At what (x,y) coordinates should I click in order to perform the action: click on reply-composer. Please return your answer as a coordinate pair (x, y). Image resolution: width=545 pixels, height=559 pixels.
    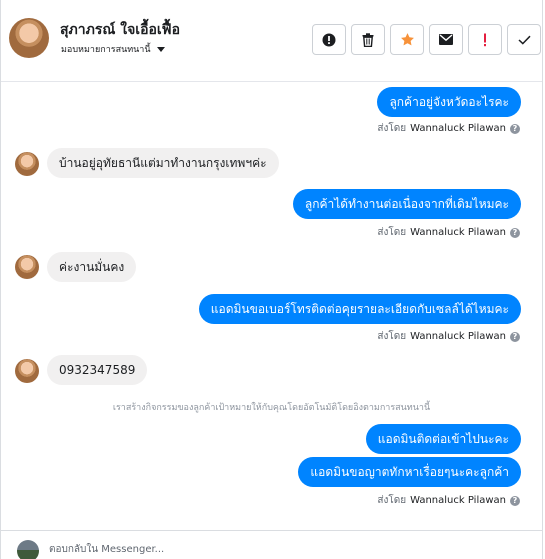
    Looking at the image, I should click on (271, 544).